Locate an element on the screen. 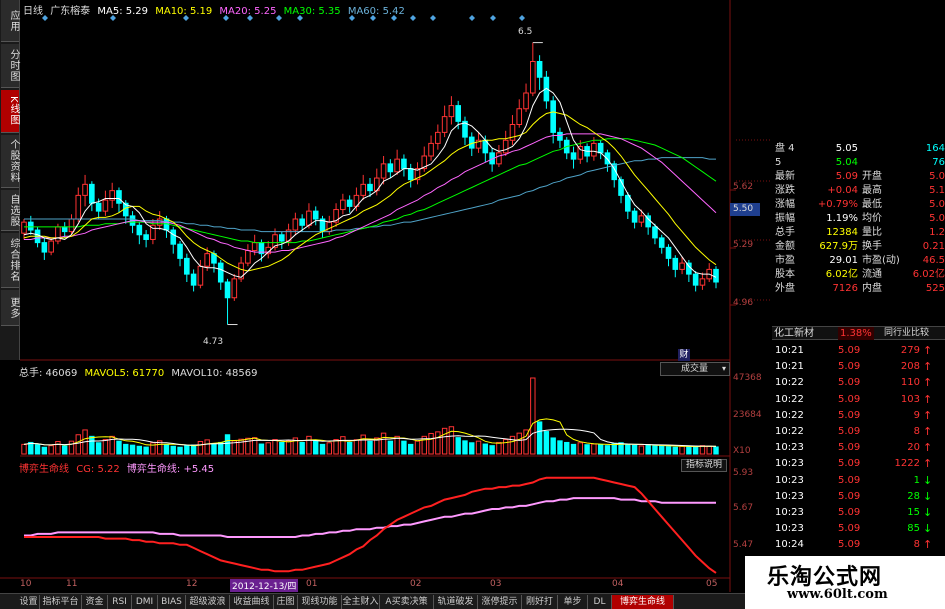 The height and width of the screenshot is (609, 945). time-axis-label: 01 is located at coordinates (312, 584).